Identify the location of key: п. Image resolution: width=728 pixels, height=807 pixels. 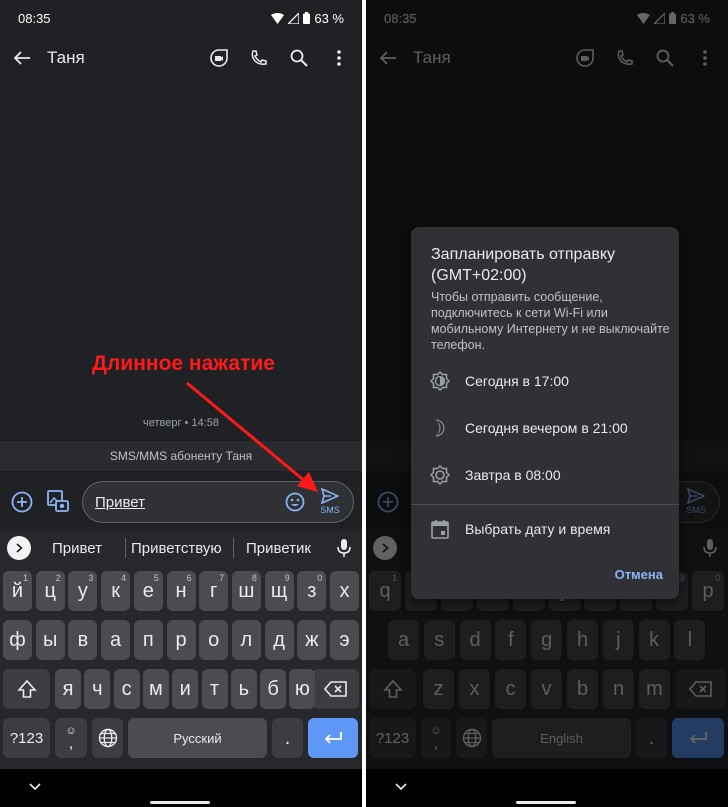
(148, 640).